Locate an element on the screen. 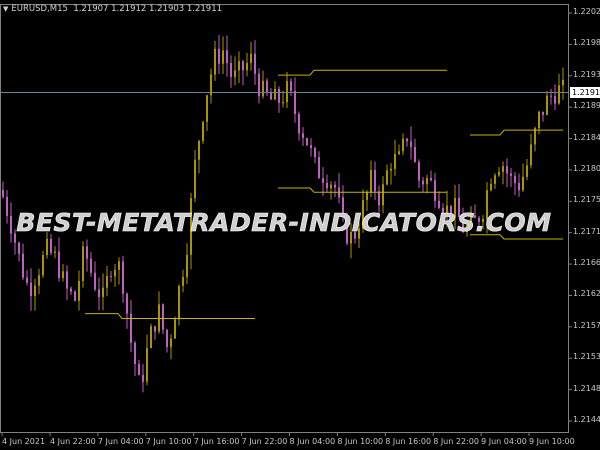 Image resolution: width=600 pixels, height=450 pixels. dropdown-triangle-icon: ▼ is located at coordinates (5, 9).